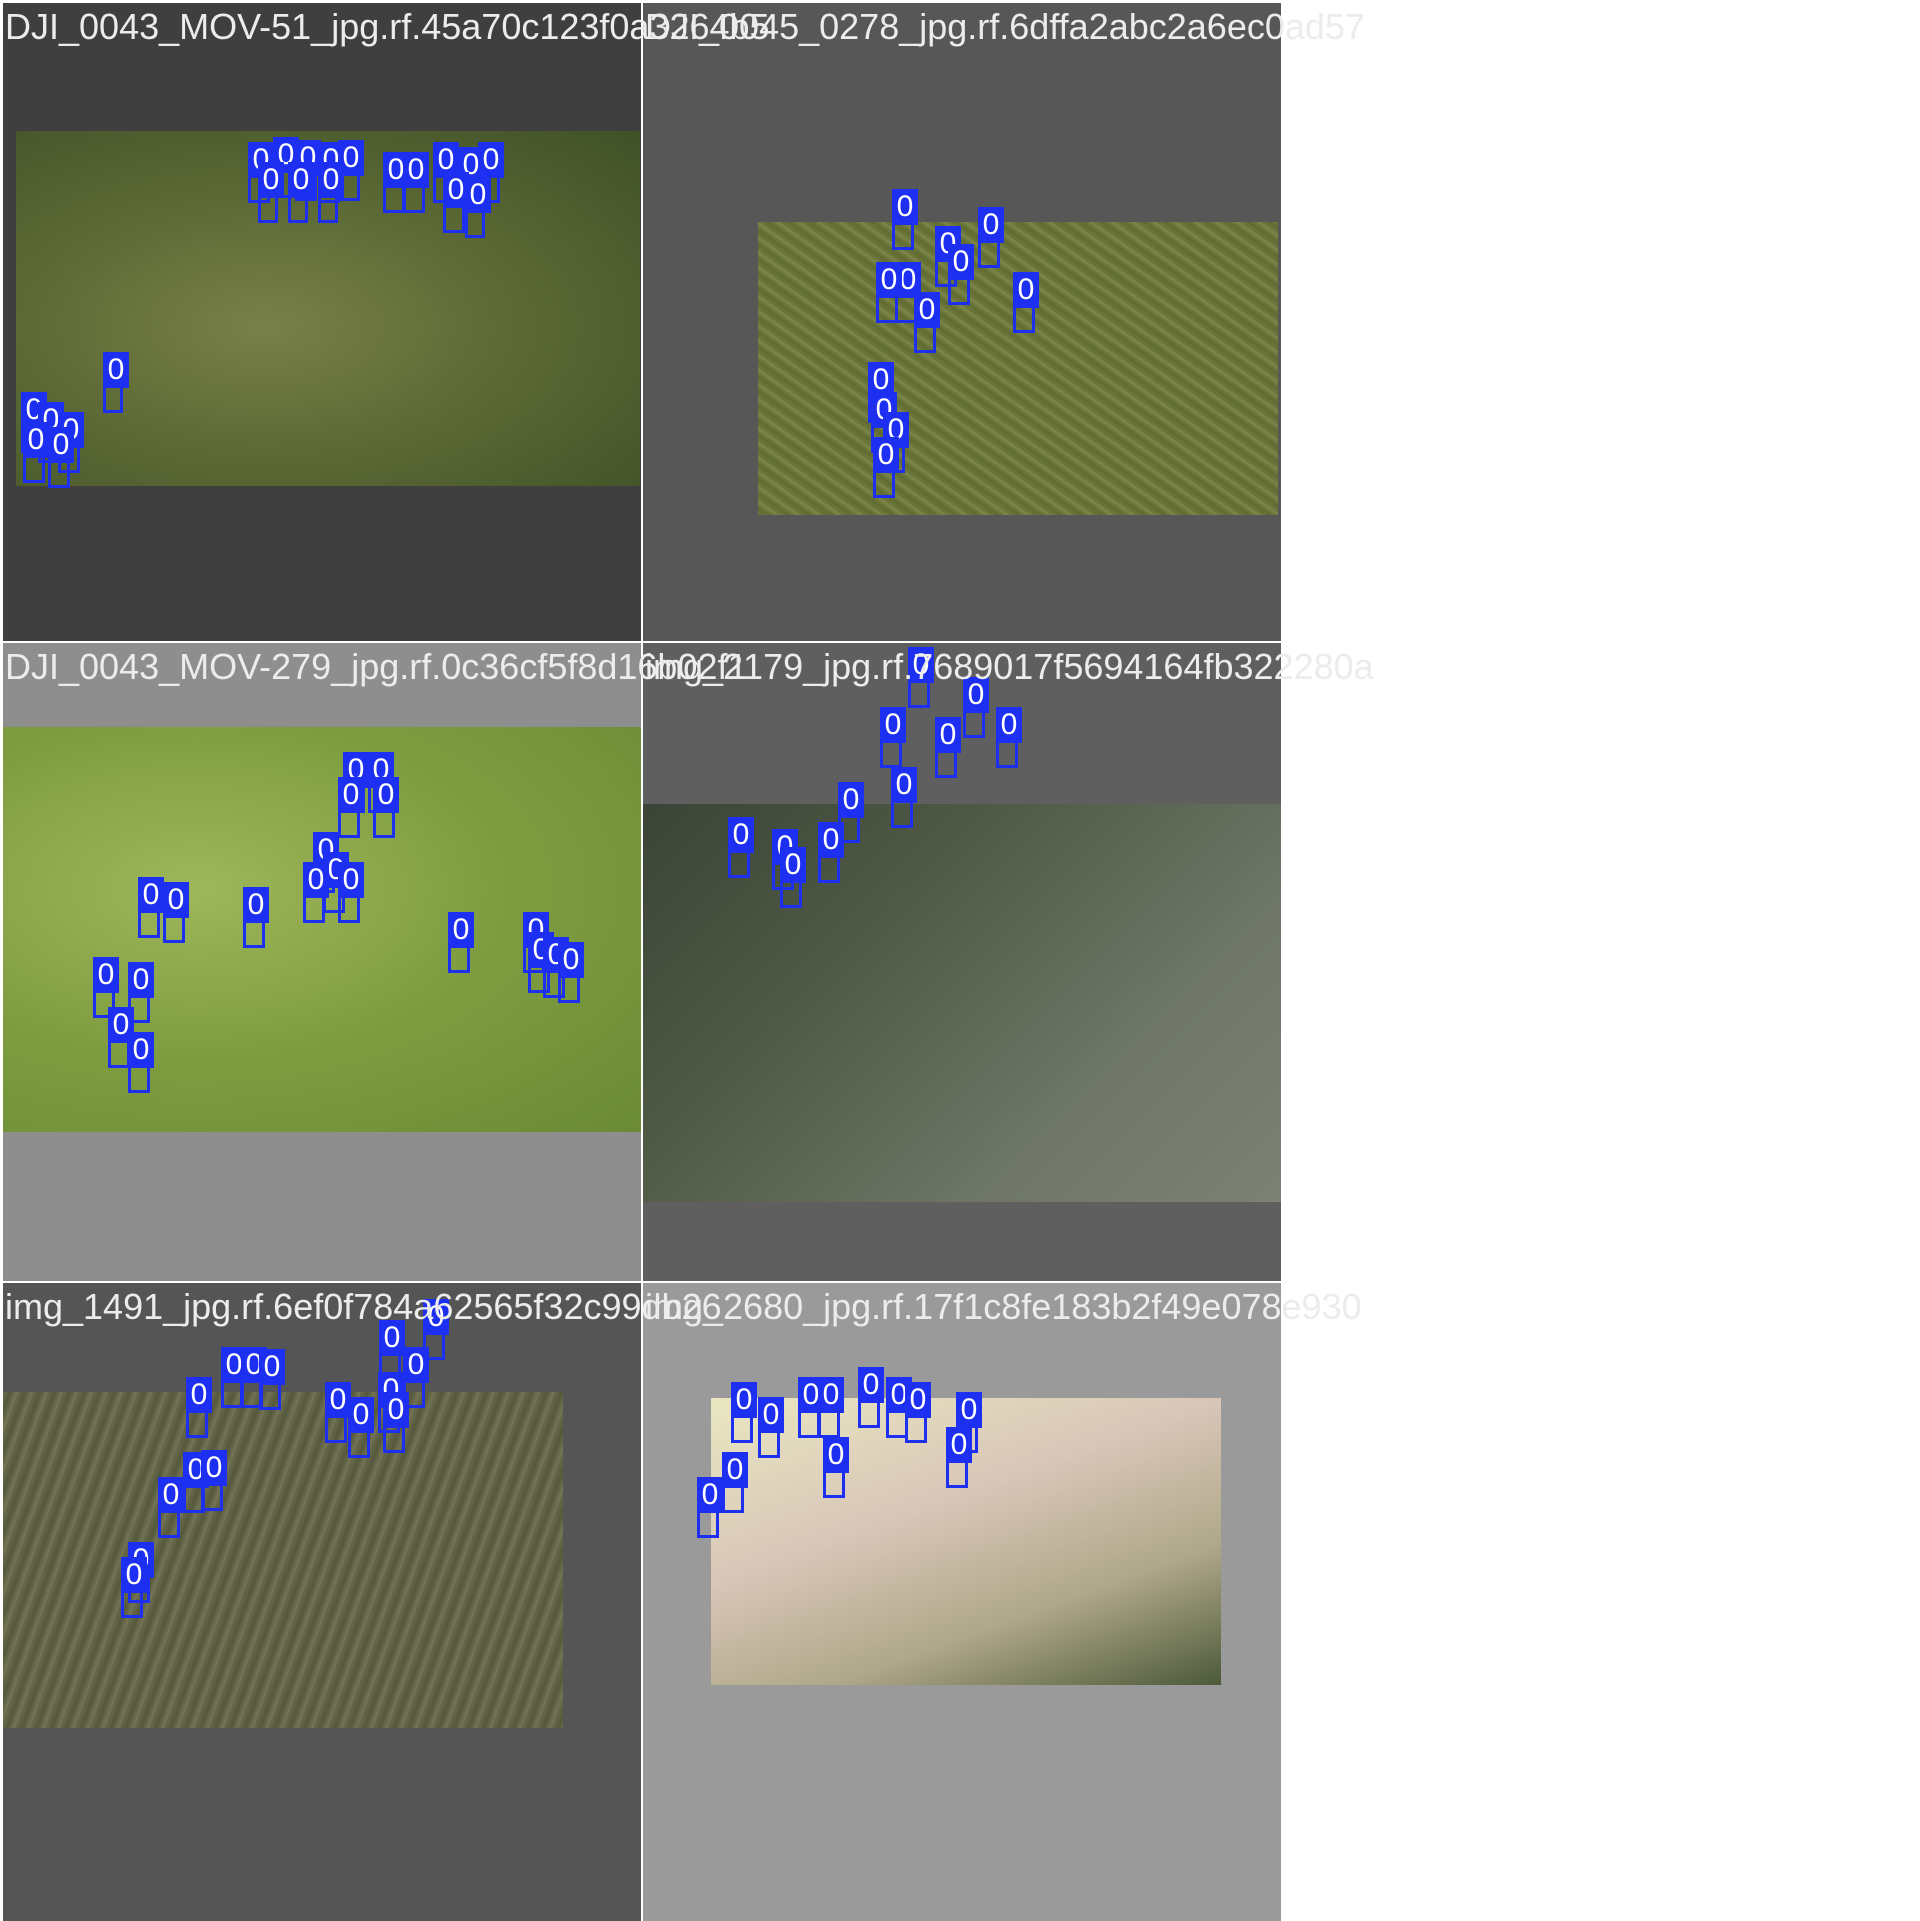  I want to click on tile-title: img_1491_jpg.rf.6ef0f784a62565f32c99db26, so click(363, 1306).